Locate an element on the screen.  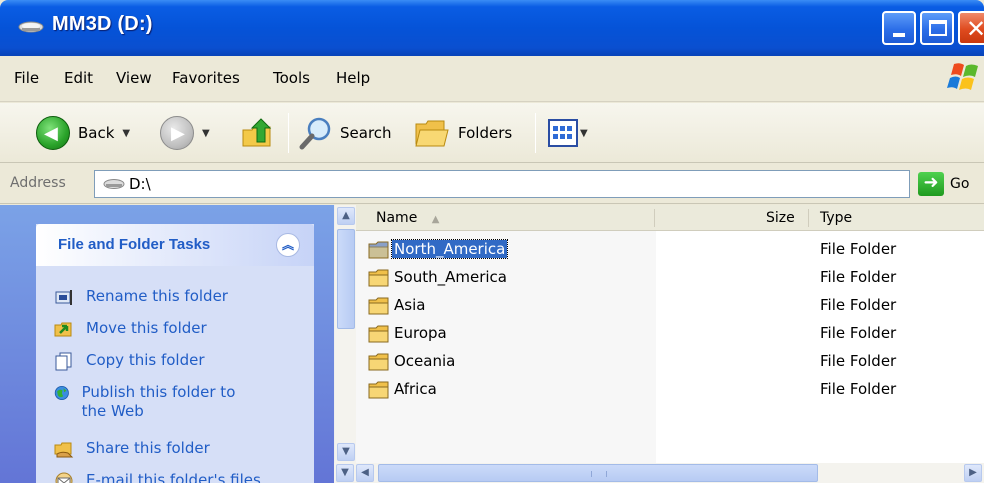
maximize-icon is located at coordinates (938, 28).